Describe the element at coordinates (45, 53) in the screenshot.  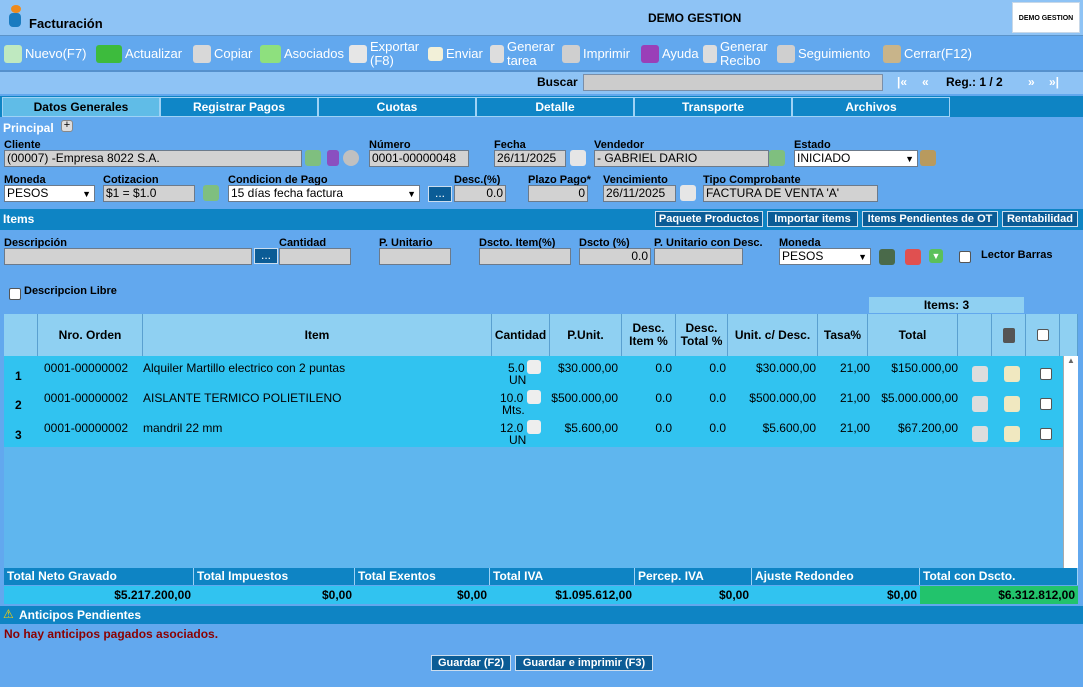
I see `new-button: Nuevo(F7)` at that location.